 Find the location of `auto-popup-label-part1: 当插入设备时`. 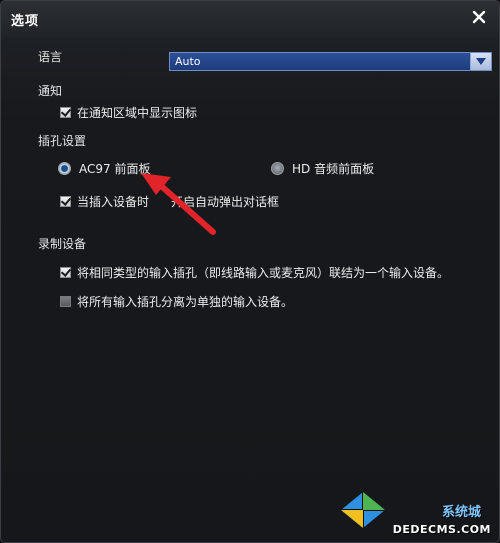

auto-popup-label-part1: 当插入设备时 is located at coordinates (113, 202).